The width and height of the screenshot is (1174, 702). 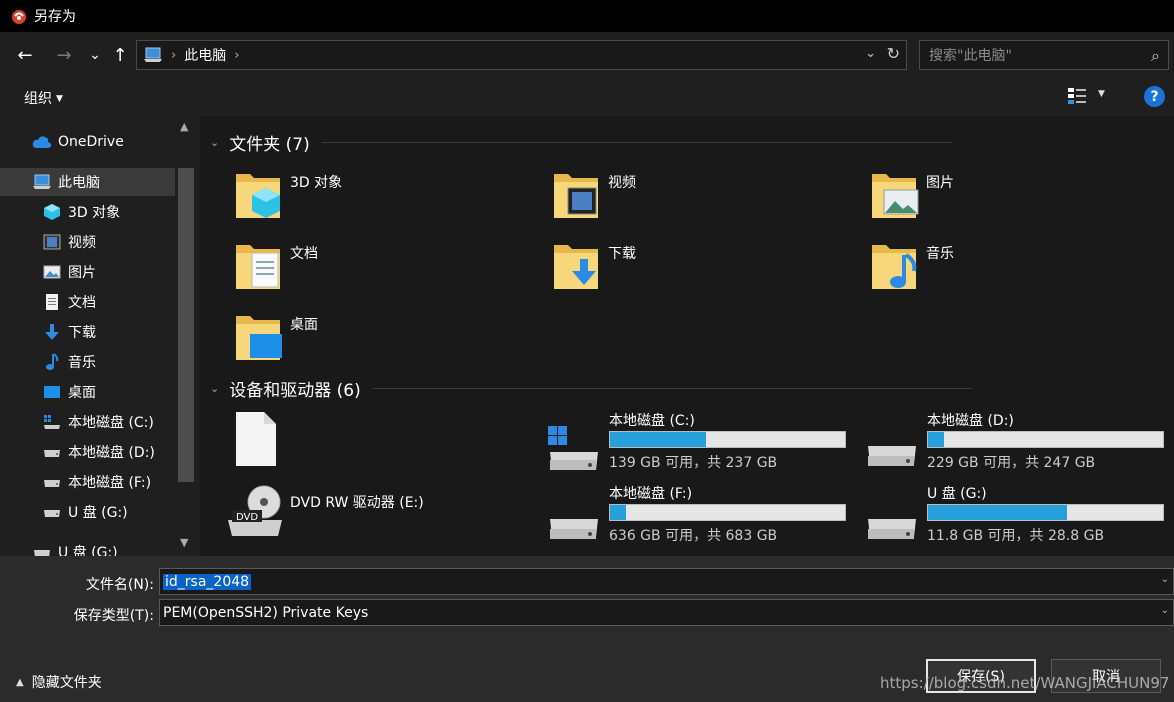 What do you see at coordinates (87, 547) in the screenshot?
I see `sidebar-item-usb-g-root: U 盘 (G:)` at bounding box center [87, 547].